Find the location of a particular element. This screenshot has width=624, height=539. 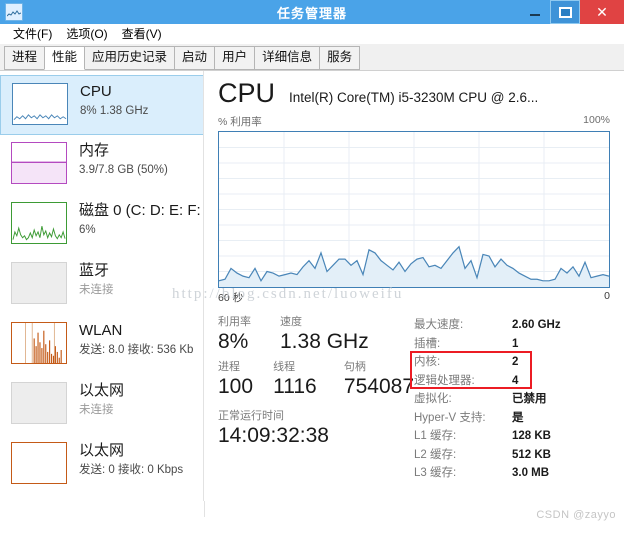

title-bar: 任务管理器 ✕ is located at coordinates (312, 12).